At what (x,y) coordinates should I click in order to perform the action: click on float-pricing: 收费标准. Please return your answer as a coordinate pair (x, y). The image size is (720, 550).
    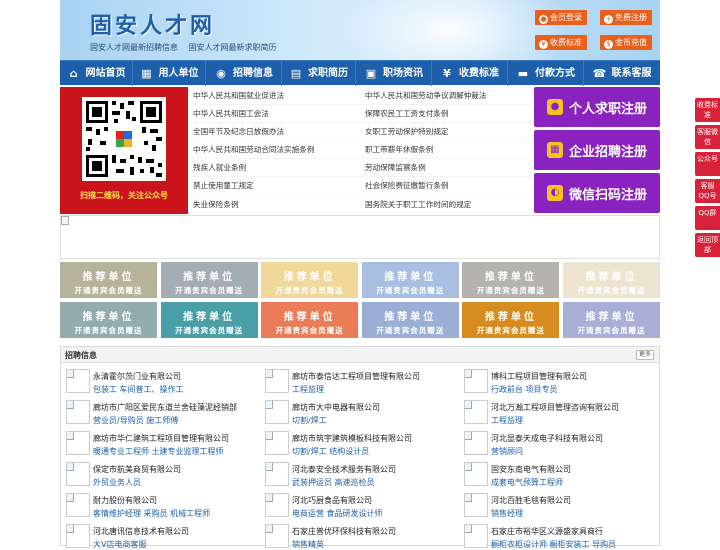
    Looking at the image, I should click on (707, 110).